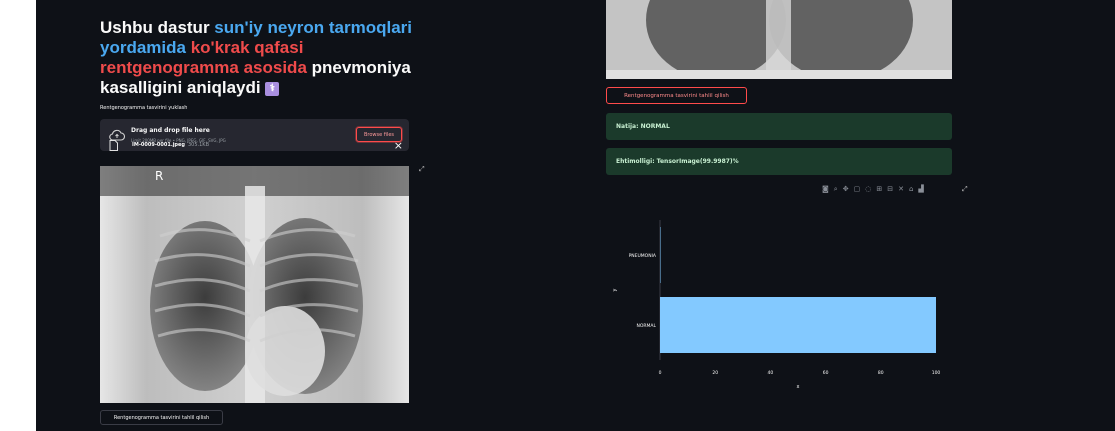 The height and width of the screenshot is (431, 1115). Describe the element at coordinates (423, 169) in the screenshot. I see `fullscreen-icon: ⤢` at that location.